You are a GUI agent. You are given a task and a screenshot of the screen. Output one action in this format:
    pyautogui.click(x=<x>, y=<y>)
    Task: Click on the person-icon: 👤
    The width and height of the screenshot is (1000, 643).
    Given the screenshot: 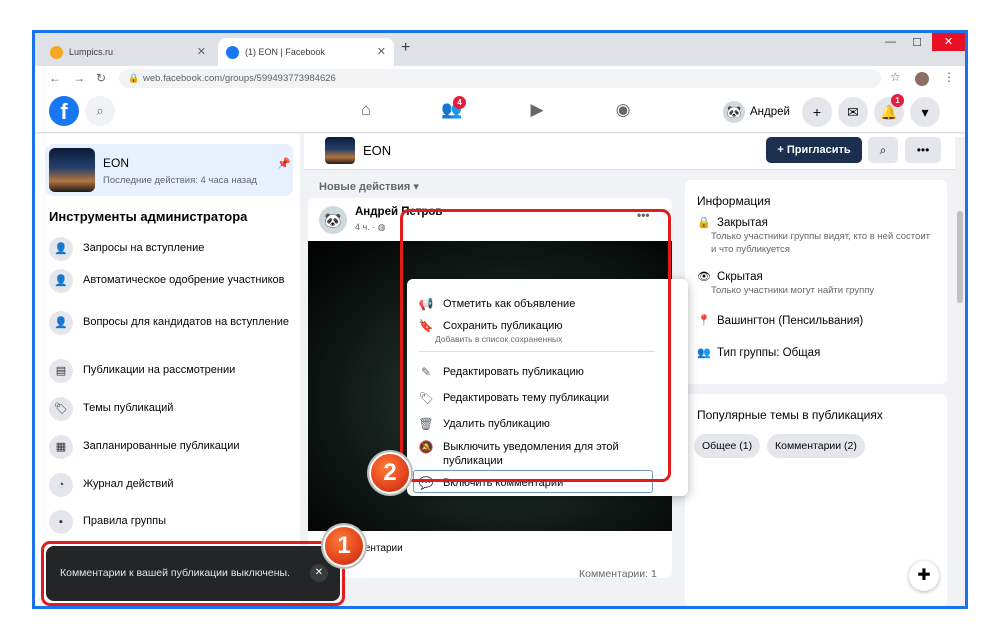 What is the action you would take?
    pyautogui.click(x=61, y=249)
    